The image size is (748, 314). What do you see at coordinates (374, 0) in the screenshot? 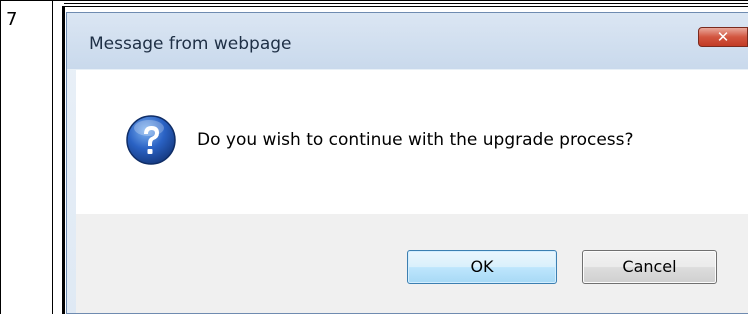
I see `table-rule-top` at bounding box center [374, 0].